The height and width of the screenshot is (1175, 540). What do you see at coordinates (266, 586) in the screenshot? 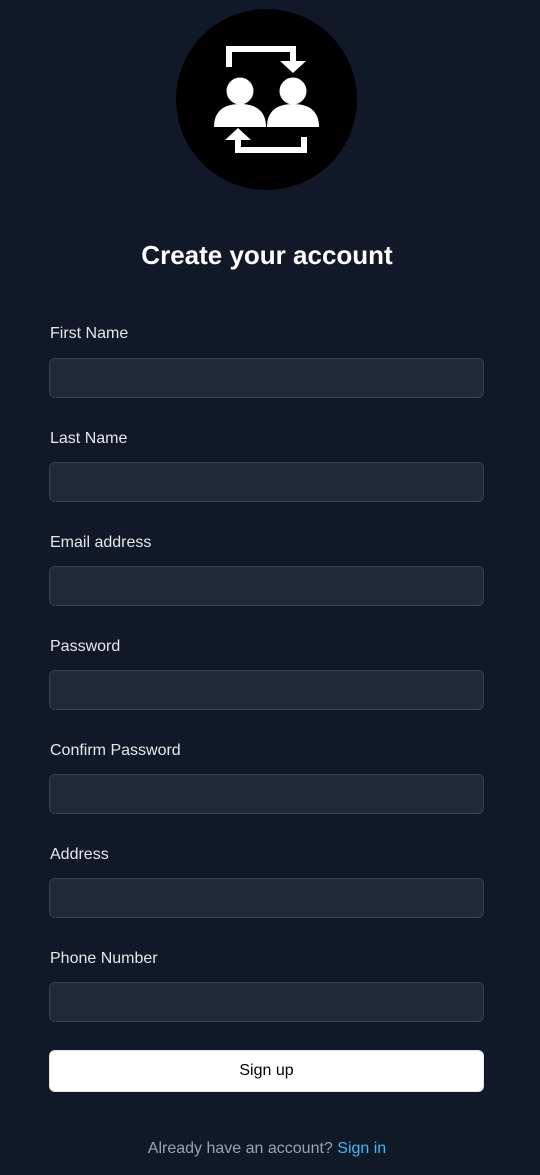
I see `email-field` at bounding box center [266, 586].